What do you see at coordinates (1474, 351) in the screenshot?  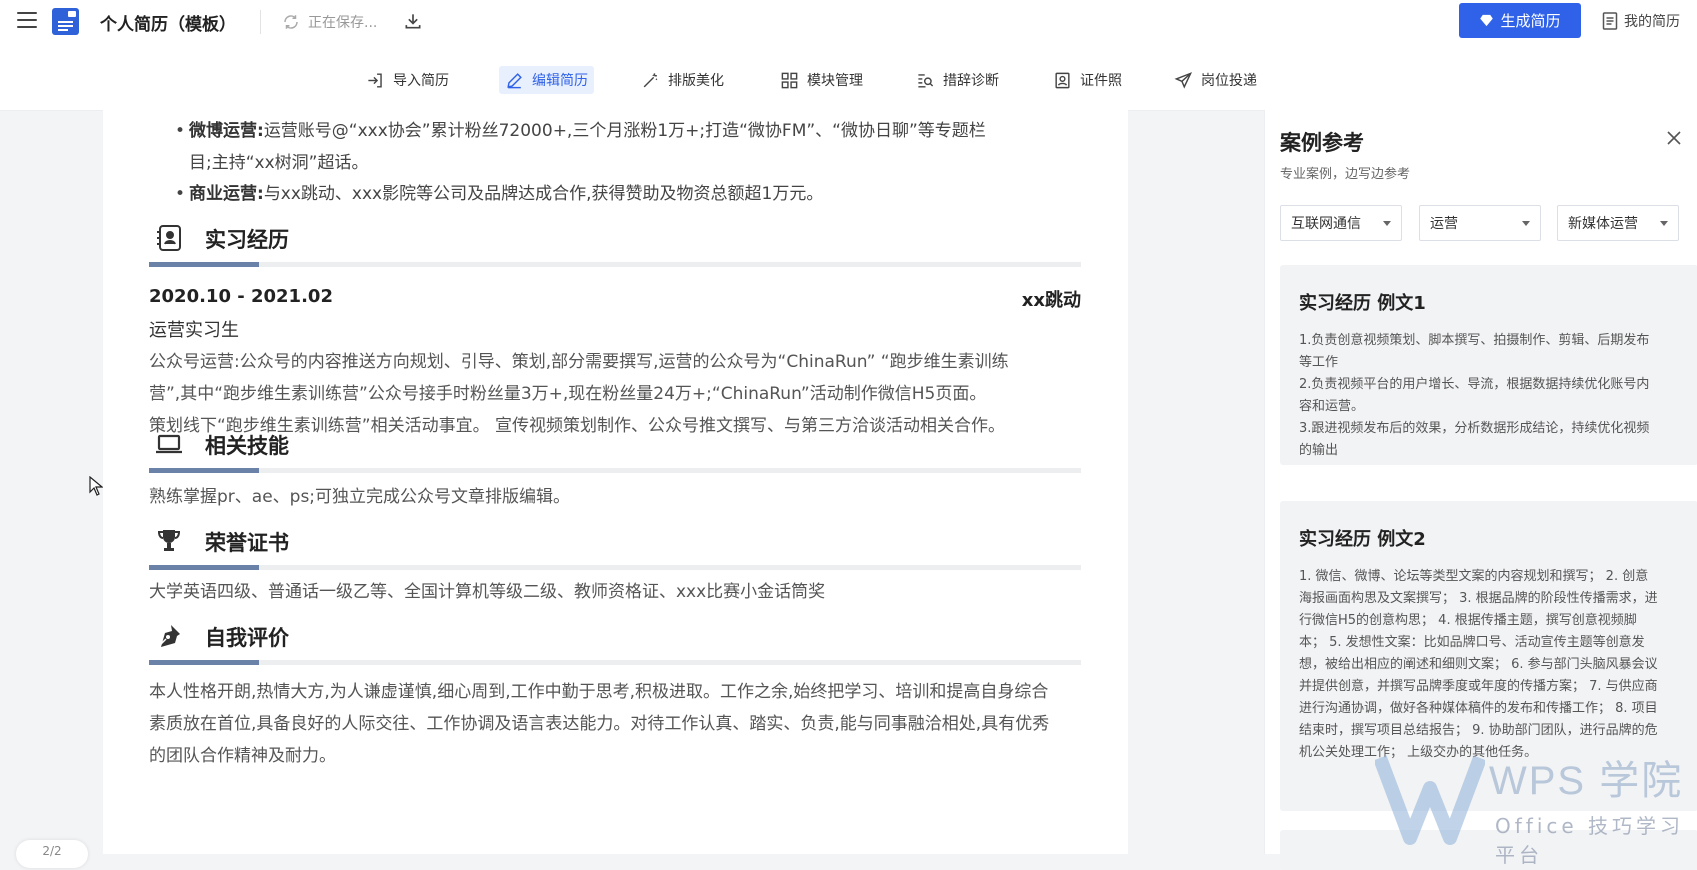 I see `example-line: 1.负责创意视频策划、脚本撰写、拍摄制作、剪辑、后期发布等工作` at bounding box center [1474, 351].